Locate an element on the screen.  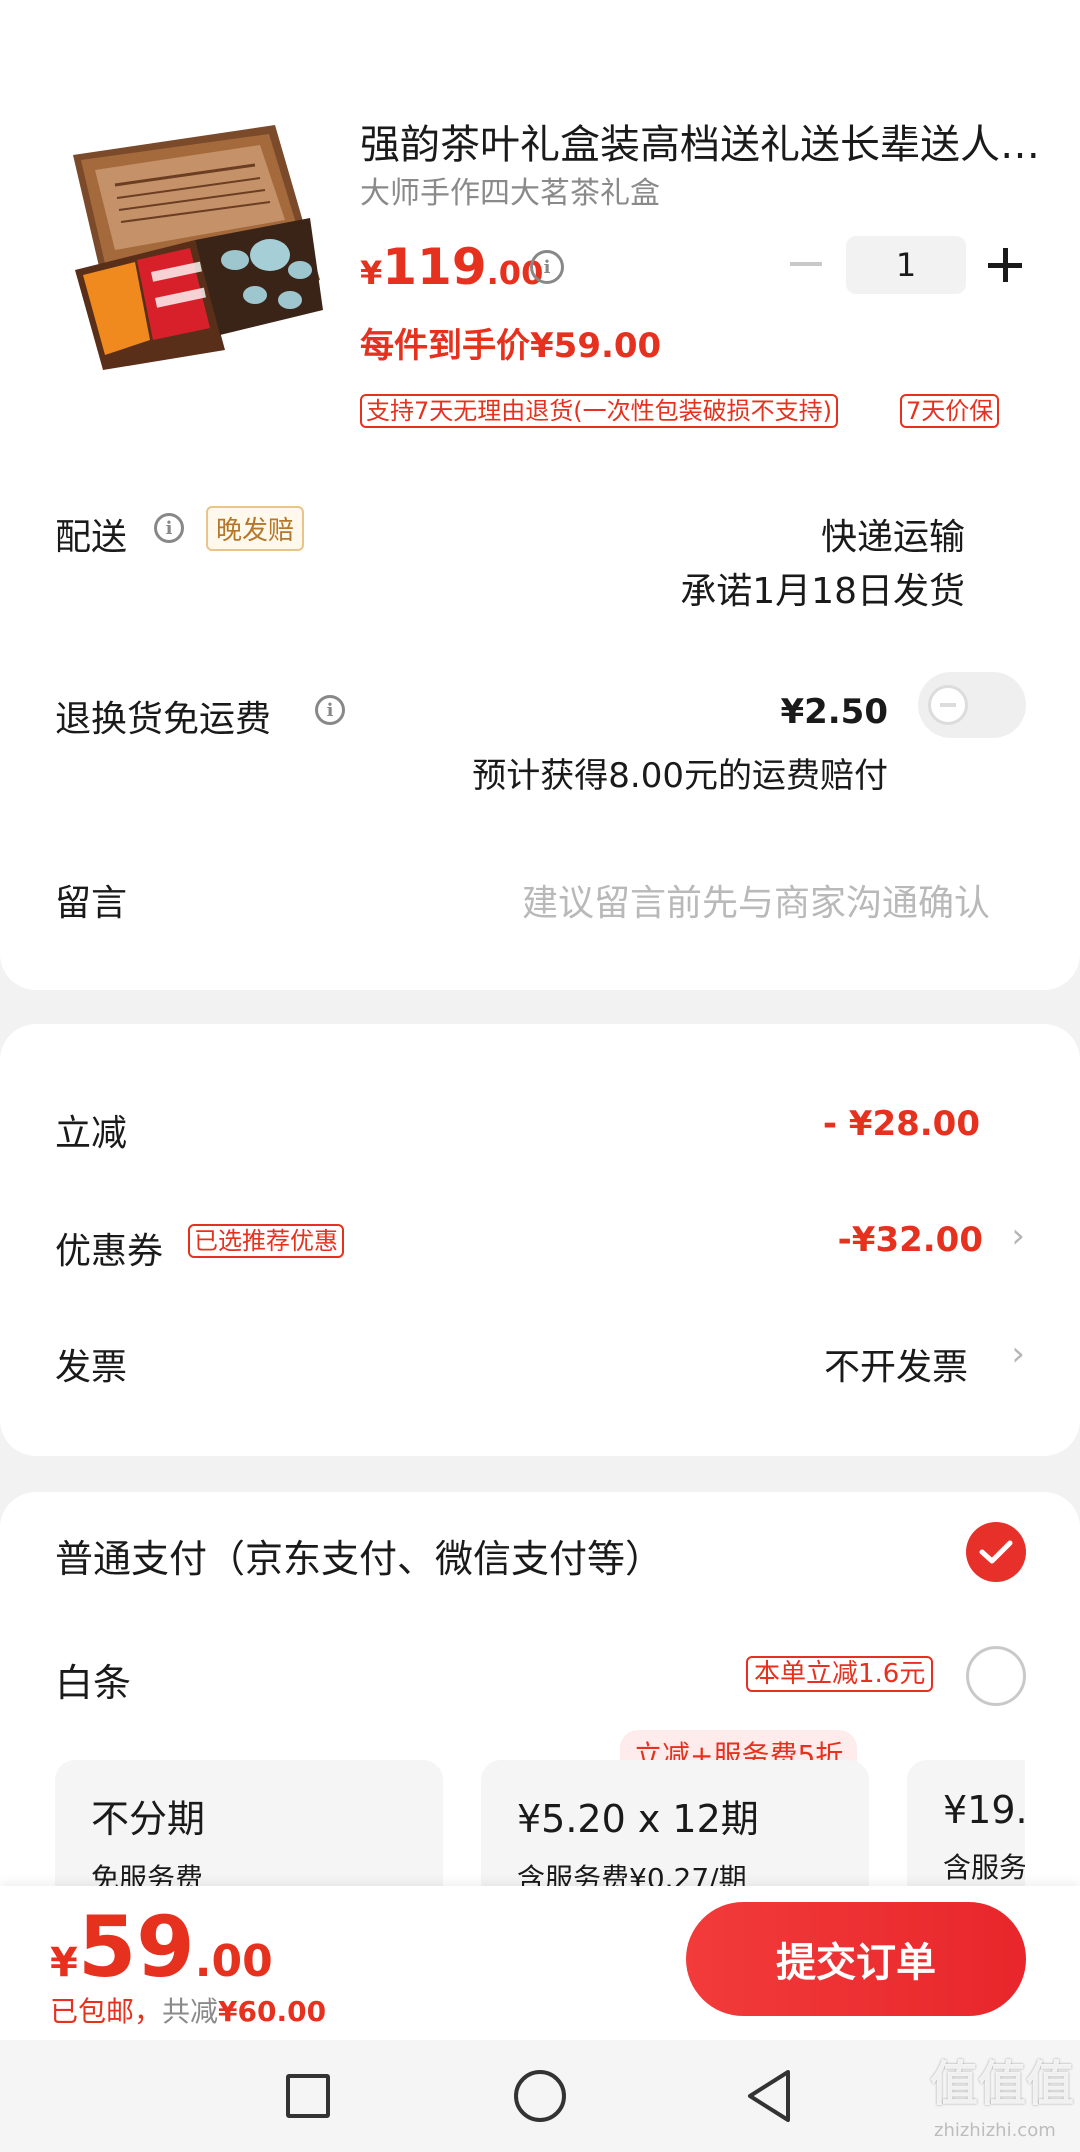
submit-order-button: 提交订单 is located at coordinates (856, 1959).